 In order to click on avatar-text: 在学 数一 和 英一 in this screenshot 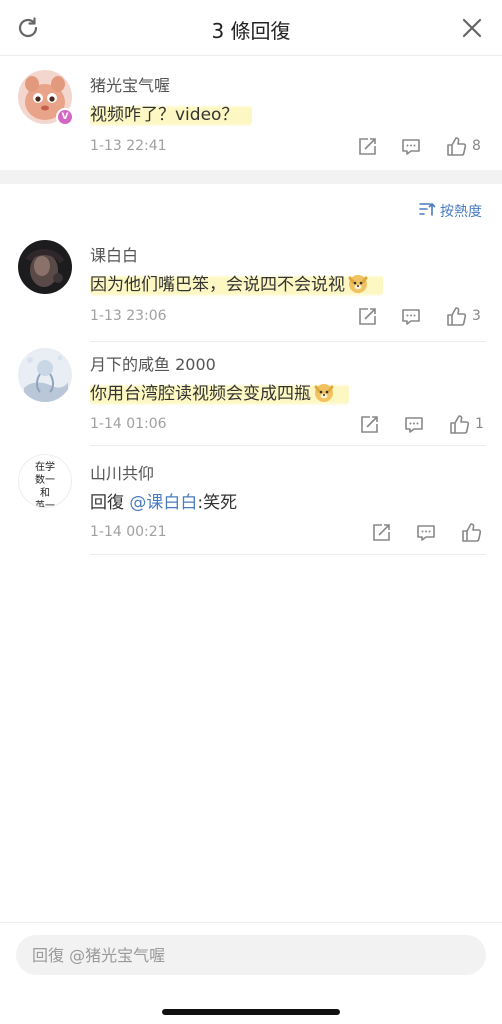, I will do `click(45, 484)`.